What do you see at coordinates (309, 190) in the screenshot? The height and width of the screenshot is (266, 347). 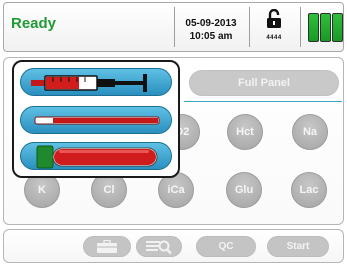 I see `analyte-lac-button: Lac` at bounding box center [309, 190].